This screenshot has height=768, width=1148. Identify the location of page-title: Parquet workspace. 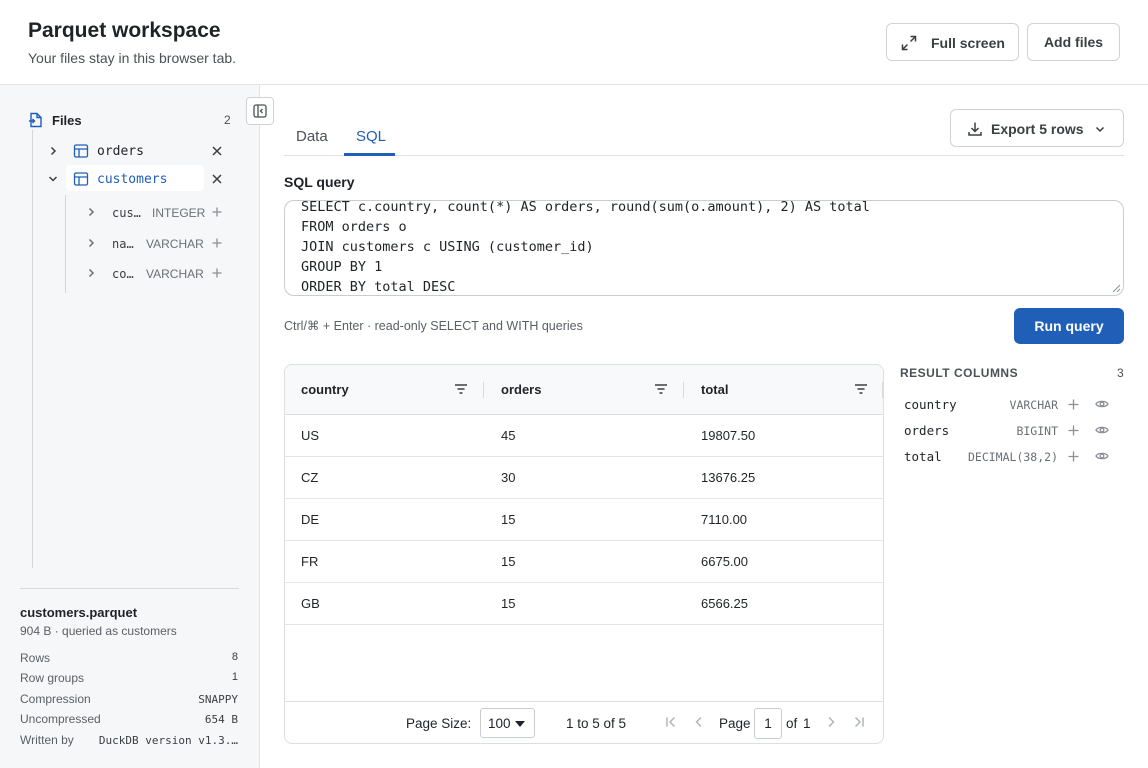
(124, 30).